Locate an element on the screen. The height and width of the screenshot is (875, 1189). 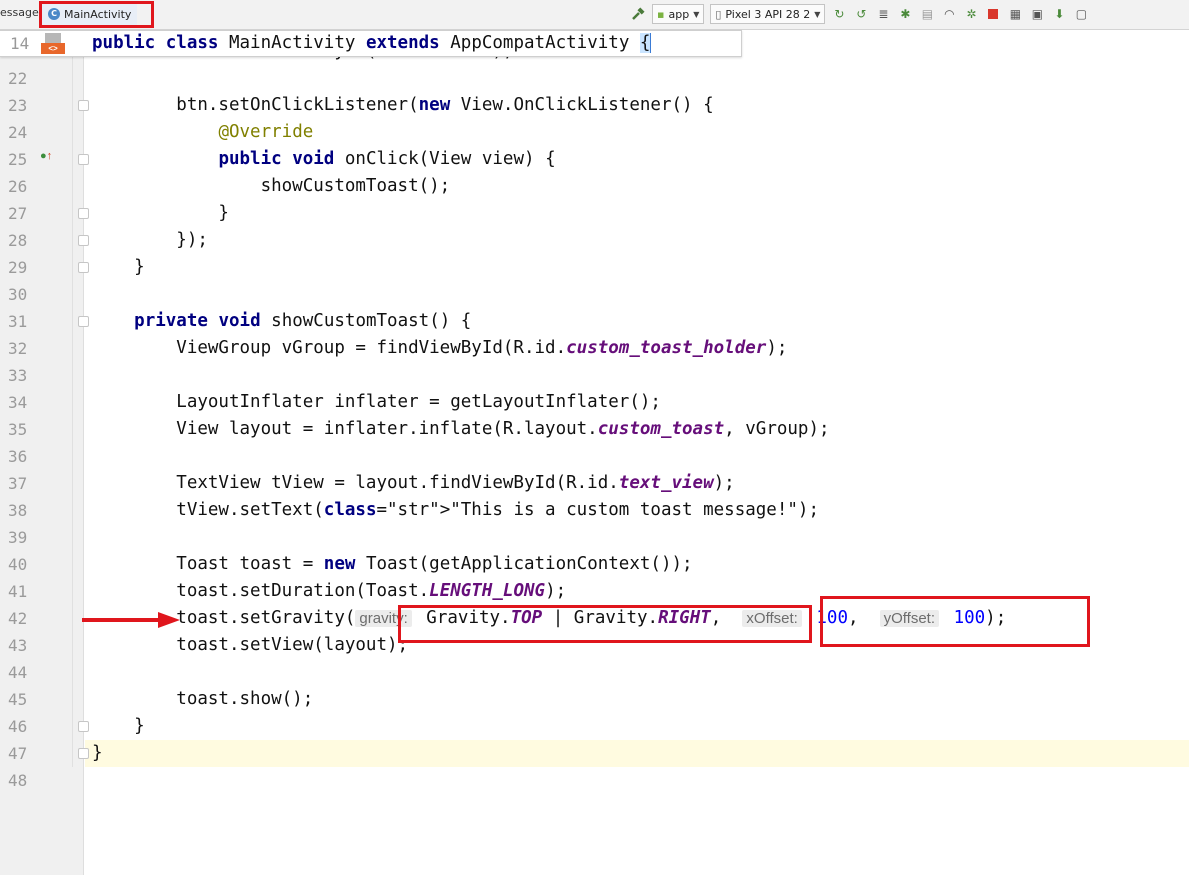
line-number: 36 is located at coordinates (17, 456).